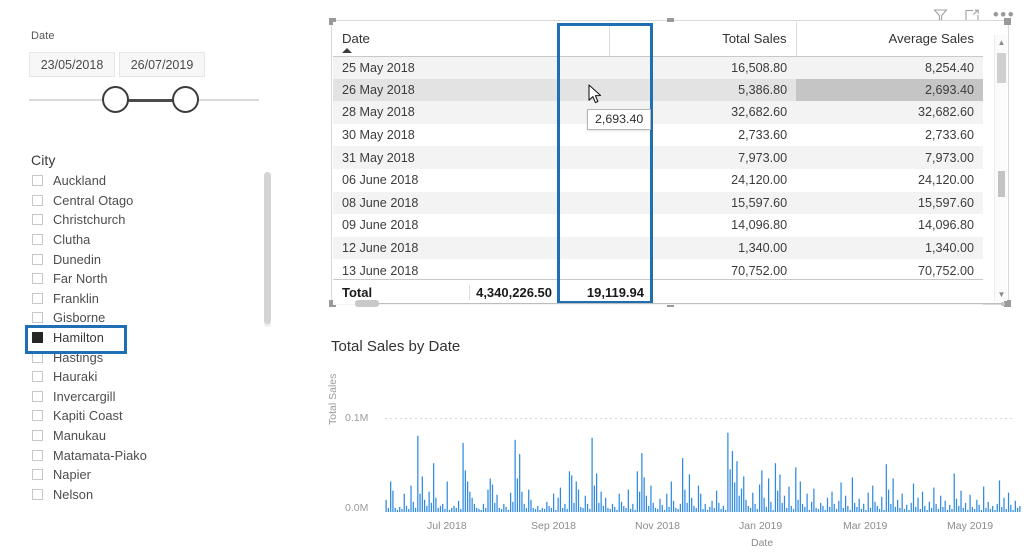 This screenshot has height=555, width=1024. Describe the element at coordinates (471, 112) in the screenshot. I see `cell-date: 28 May 2018` at that location.